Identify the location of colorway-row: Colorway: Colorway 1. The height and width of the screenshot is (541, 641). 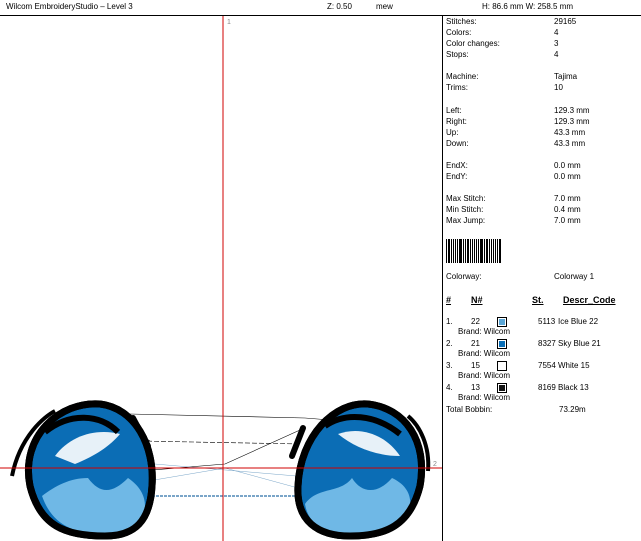
(520, 276).